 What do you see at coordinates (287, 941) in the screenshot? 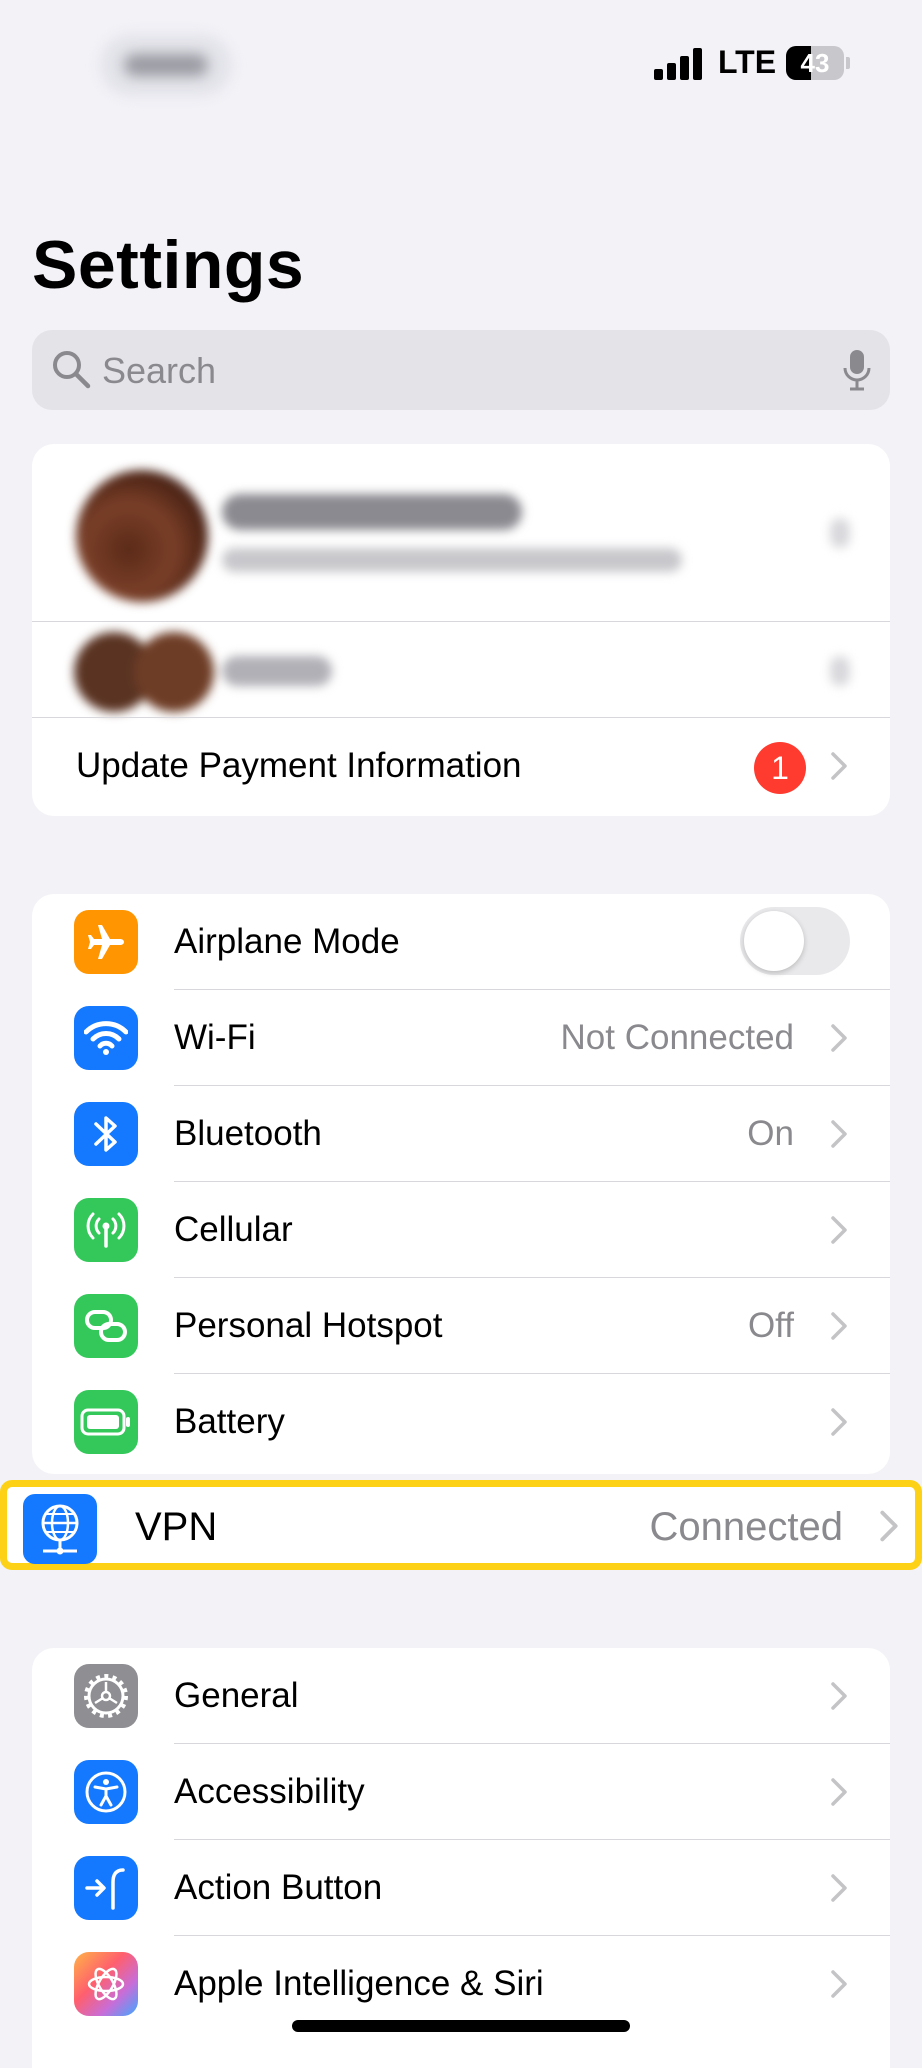
I see `airplane-mode-label: Airplane Mode` at bounding box center [287, 941].